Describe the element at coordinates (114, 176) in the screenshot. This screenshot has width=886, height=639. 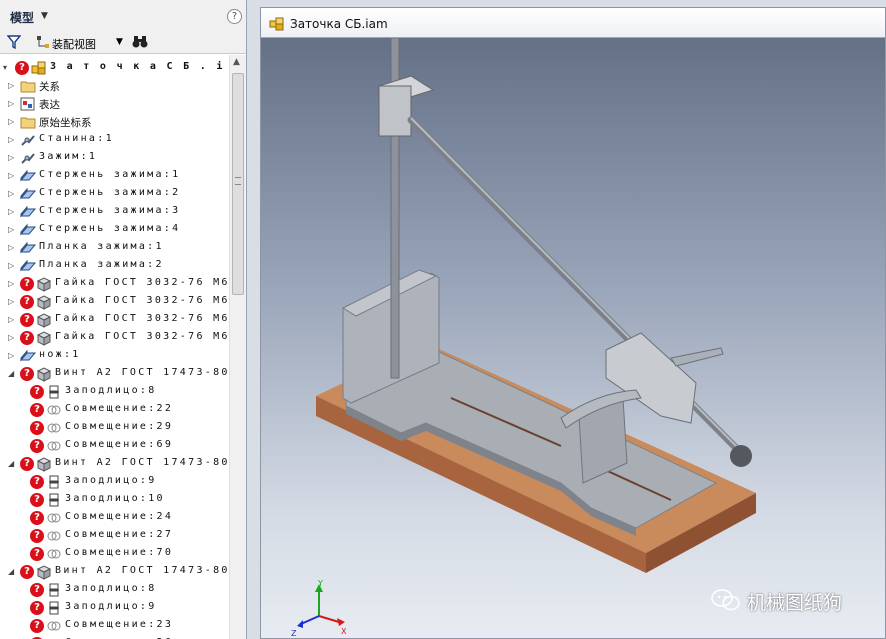
I see `tree-item: ▷ Стержень зажима:1` at that location.